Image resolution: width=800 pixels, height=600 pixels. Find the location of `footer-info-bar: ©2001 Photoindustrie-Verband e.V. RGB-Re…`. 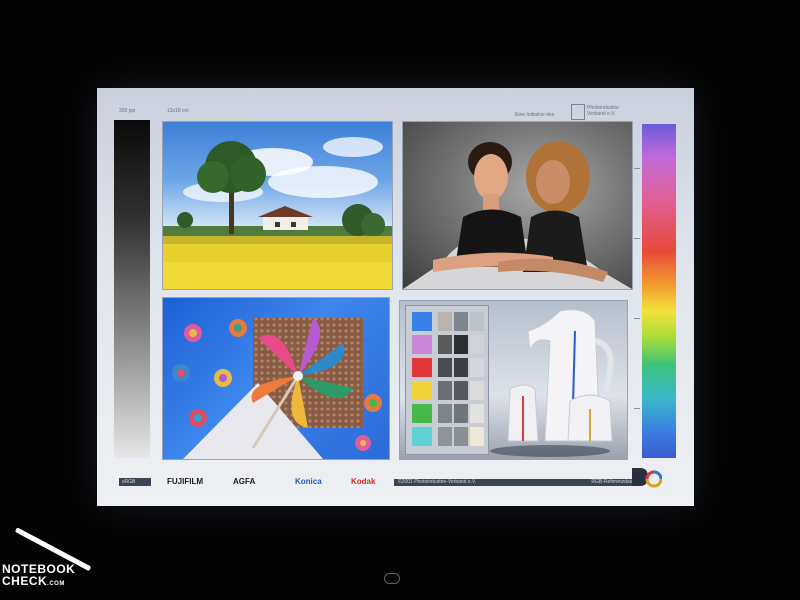

footer-info-bar: ©2001 Photoindustrie-Verband e.V. RGB-Re… is located at coordinates (516, 482).